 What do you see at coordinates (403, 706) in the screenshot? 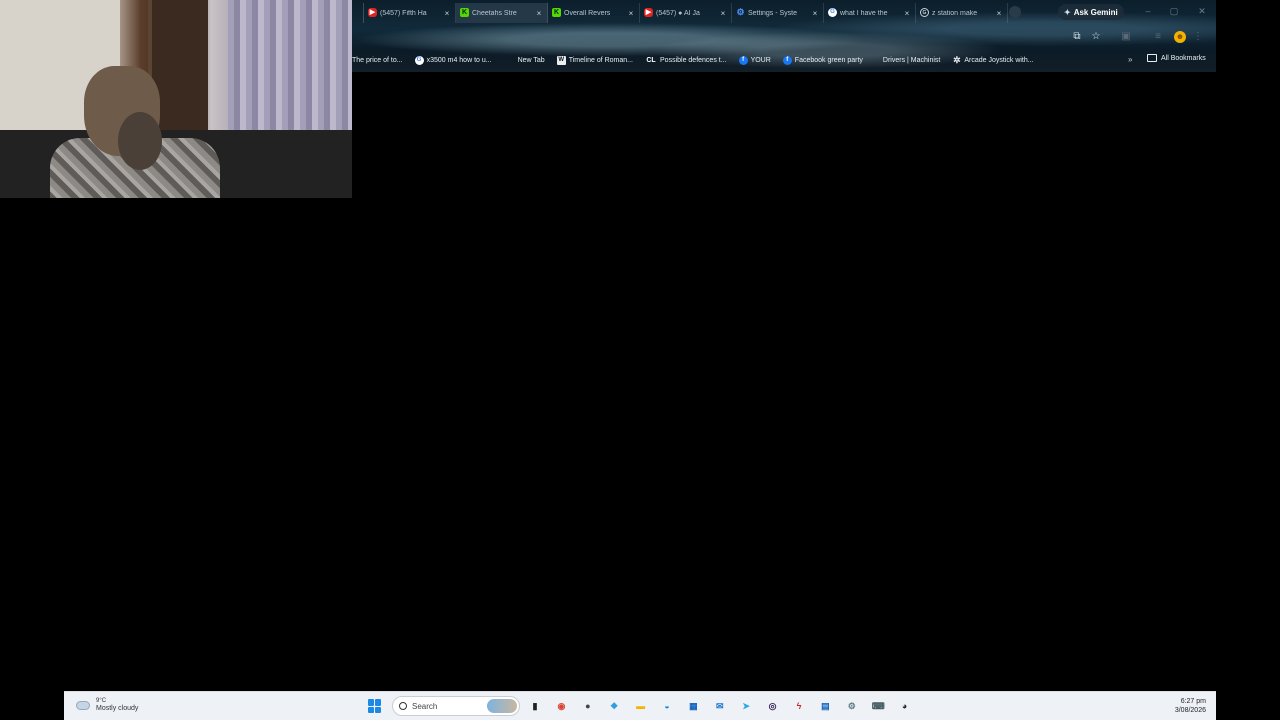
I see `search-icon` at bounding box center [403, 706].